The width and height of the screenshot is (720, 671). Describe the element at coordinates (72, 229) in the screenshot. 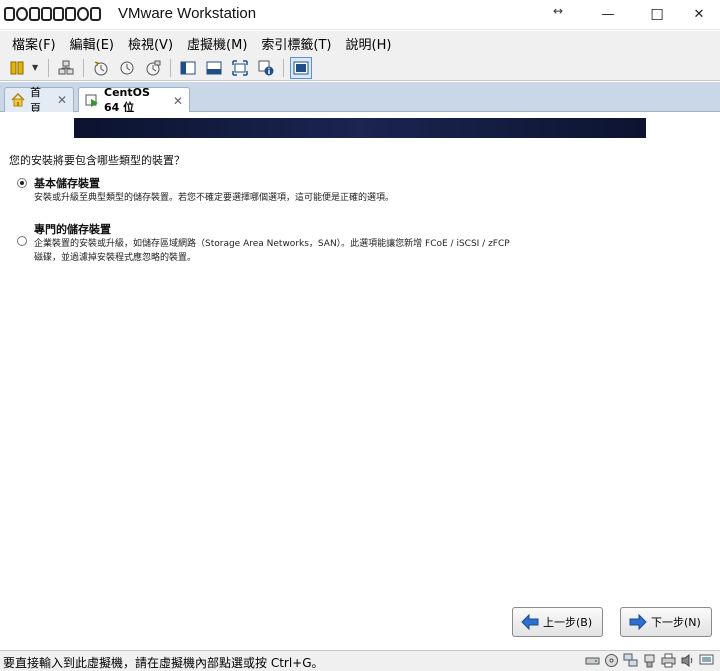

I see `option-title: 專門的儲存裝置` at that location.